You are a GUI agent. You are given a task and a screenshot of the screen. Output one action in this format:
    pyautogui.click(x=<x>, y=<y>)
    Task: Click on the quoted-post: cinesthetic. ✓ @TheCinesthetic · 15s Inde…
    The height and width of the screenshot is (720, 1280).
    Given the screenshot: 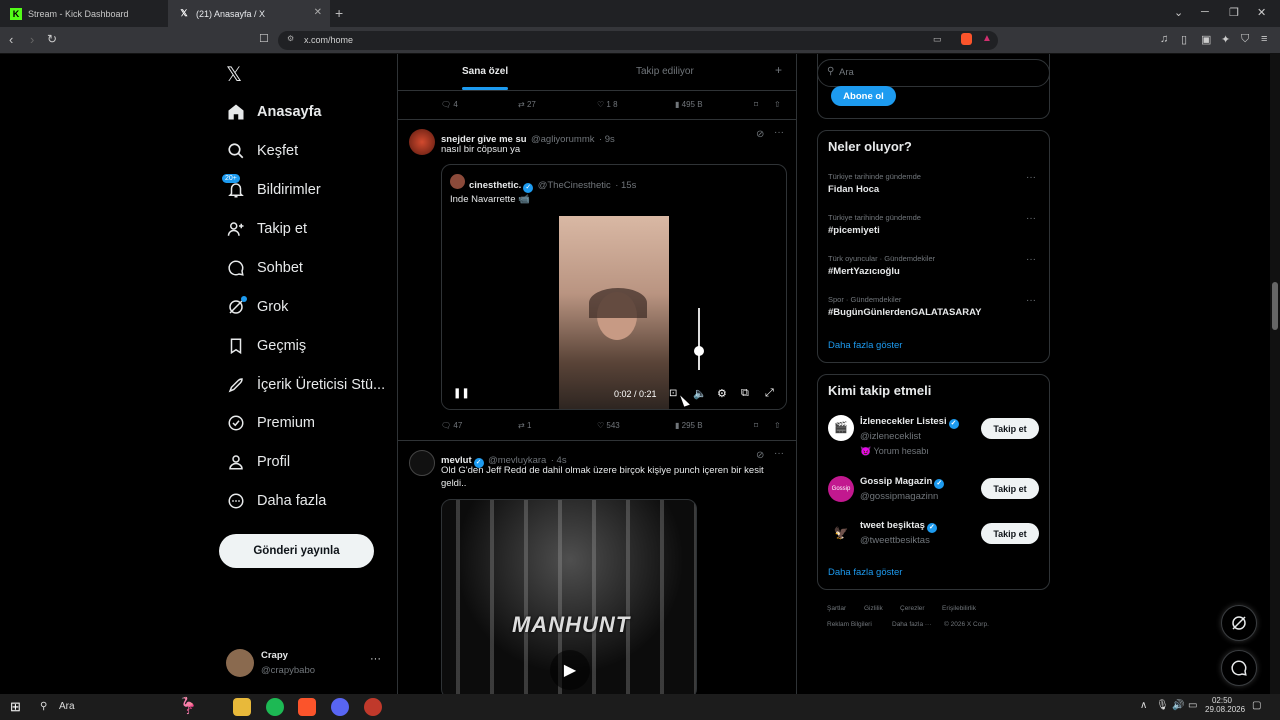 What is the action you would take?
    pyautogui.click(x=614, y=287)
    